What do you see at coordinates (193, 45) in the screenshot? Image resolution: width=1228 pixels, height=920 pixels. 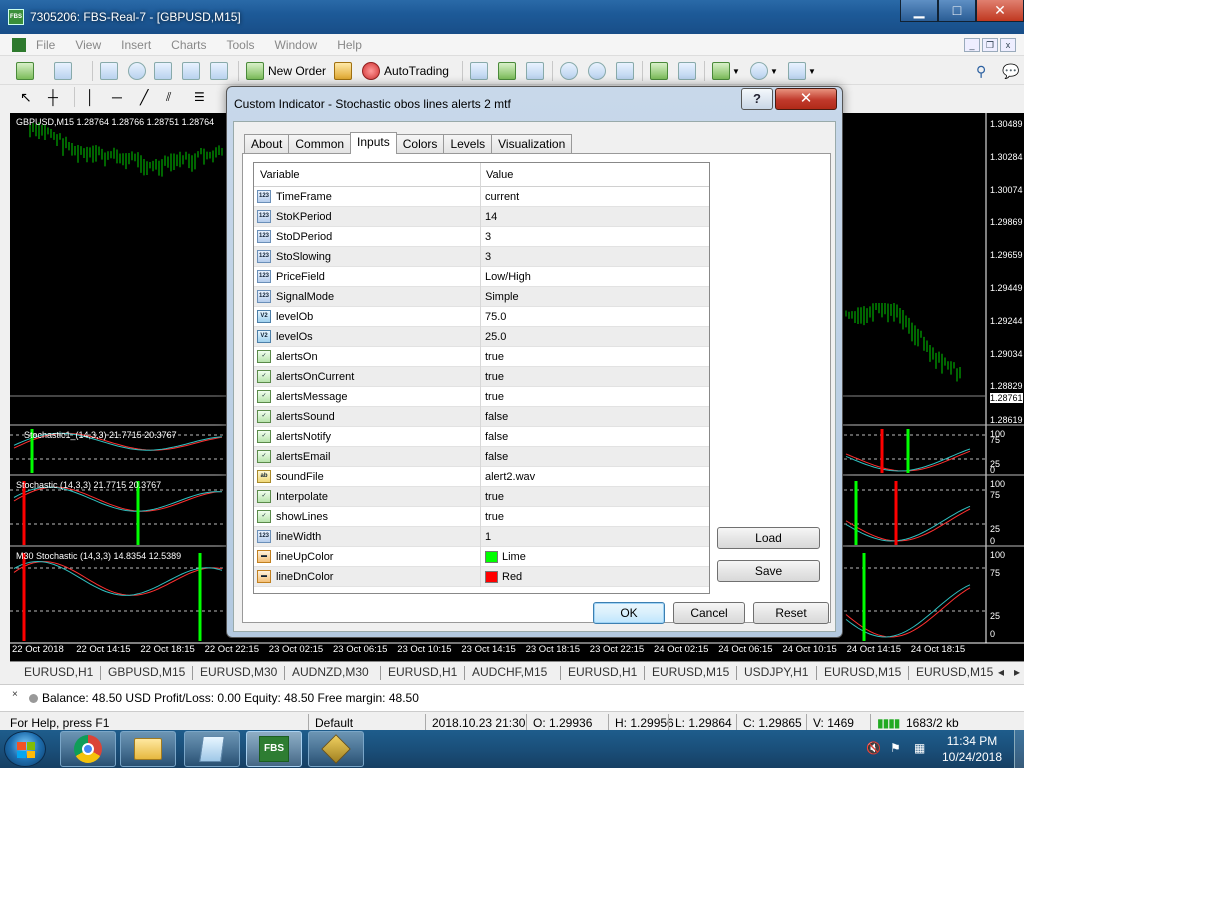 I see `menu-item-charts: Charts` at bounding box center [193, 45].